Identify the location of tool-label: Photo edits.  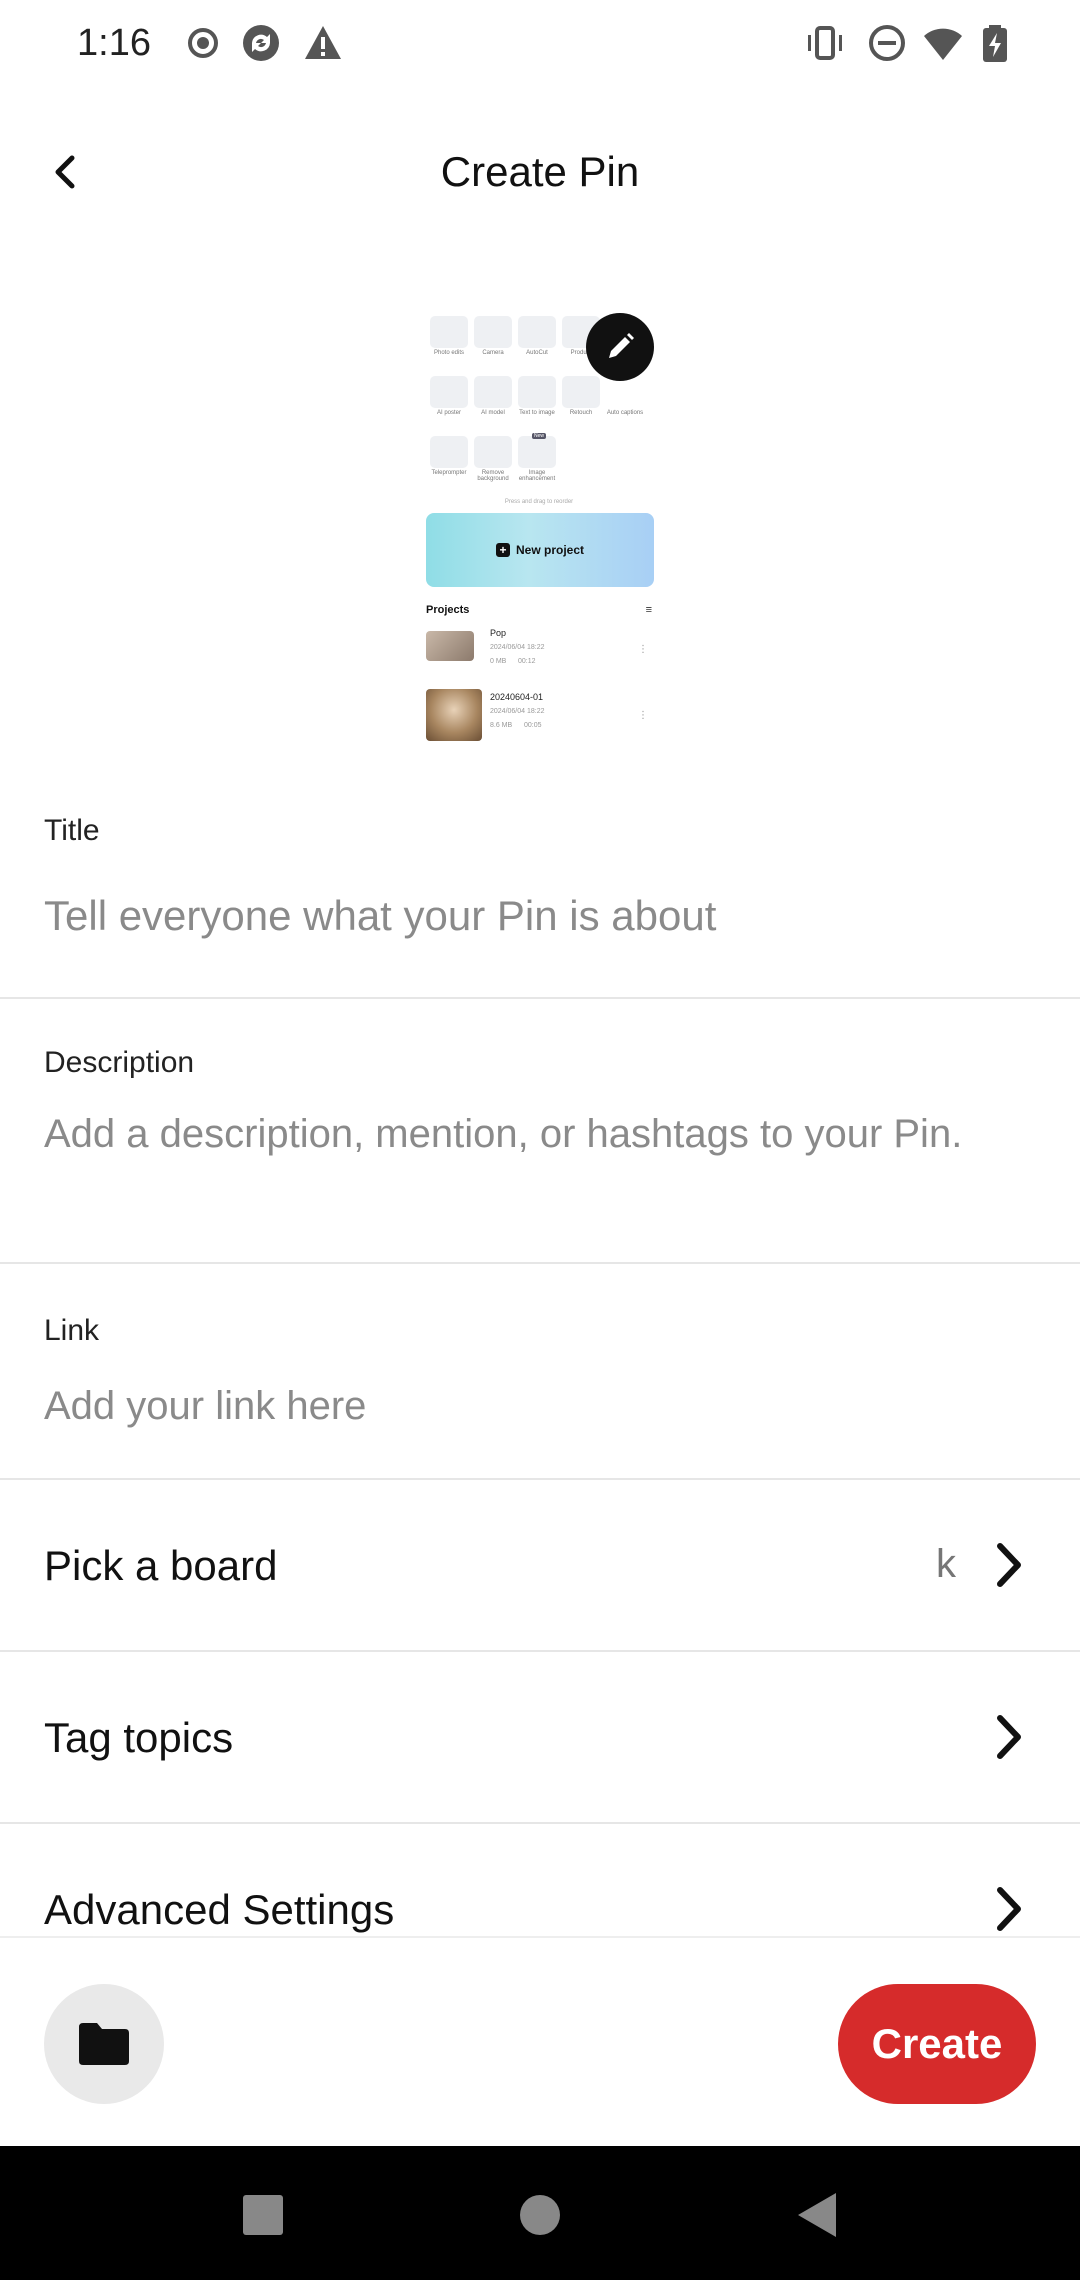
(449, 353).